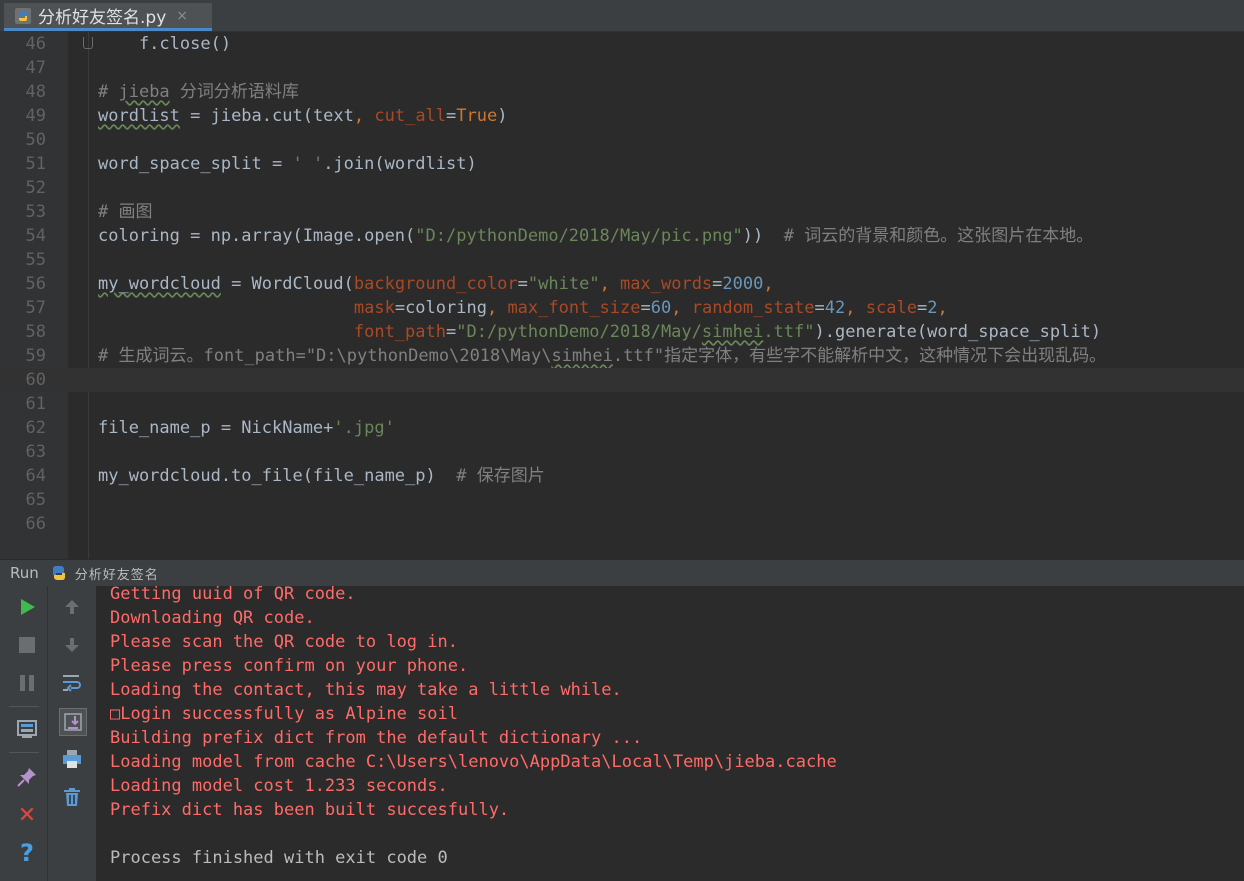 The width and height of the screenshot is (1244, 881). What do you see at coordinates (622, 44) in the screenshot?
I see `code-line: 46 f.close()` at bounding box center [622, 44].